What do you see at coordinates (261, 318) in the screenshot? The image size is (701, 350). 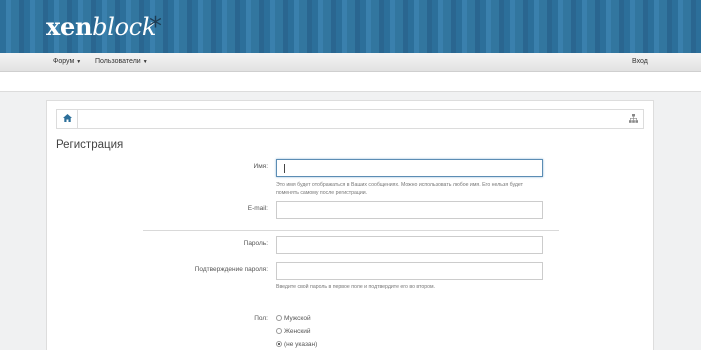 I see `gender-label: Пол:` at bounding box center [261, 318].